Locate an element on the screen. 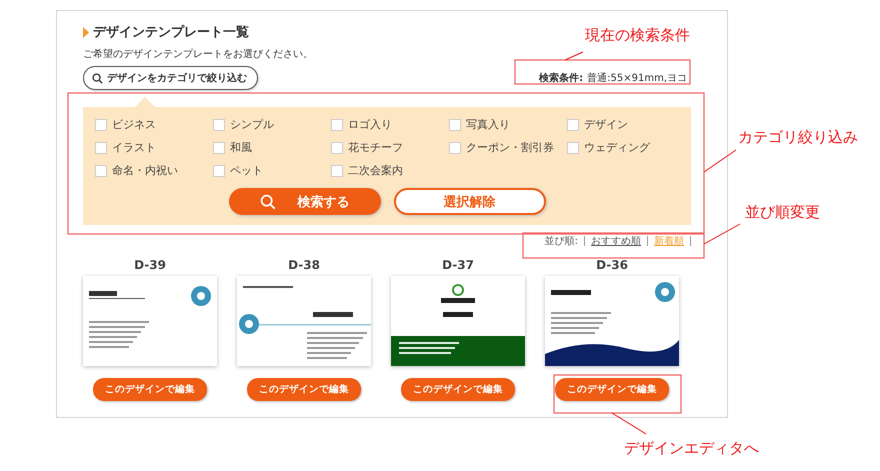 The width and height of the screenshot is (880, 471). triangle-icon is located at coordinates (86, 32).